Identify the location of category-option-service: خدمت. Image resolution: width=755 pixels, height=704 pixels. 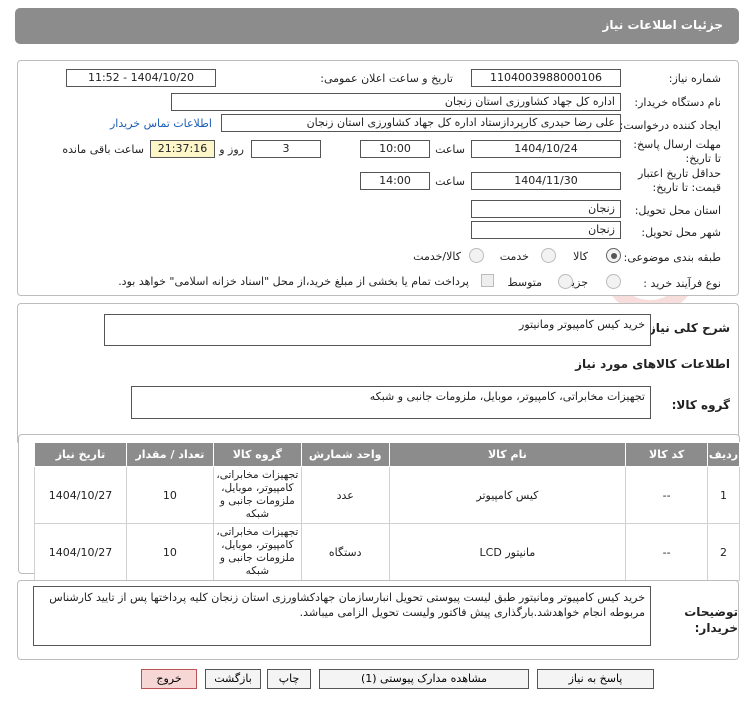
(514, 256).